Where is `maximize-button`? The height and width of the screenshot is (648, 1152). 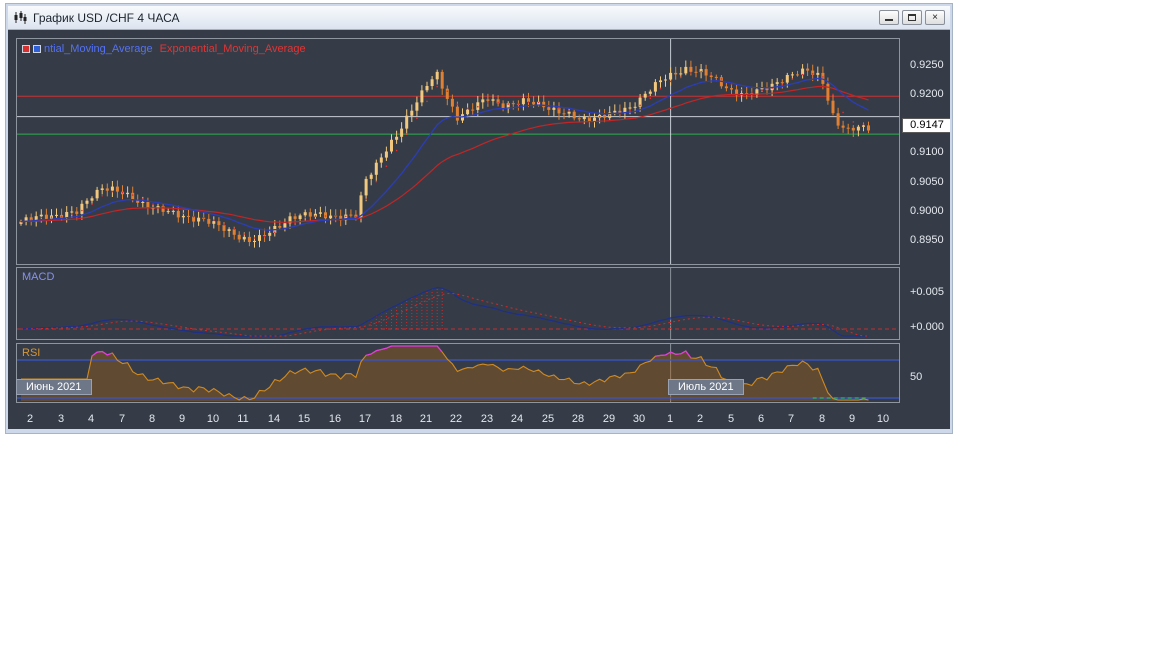
maximize-button is located at coordinates (912, 17).